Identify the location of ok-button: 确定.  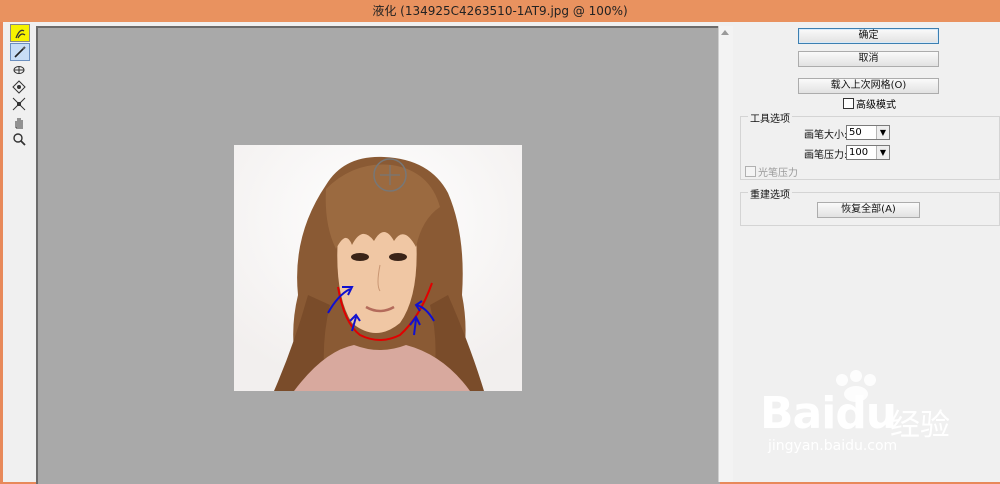
(868, 36).